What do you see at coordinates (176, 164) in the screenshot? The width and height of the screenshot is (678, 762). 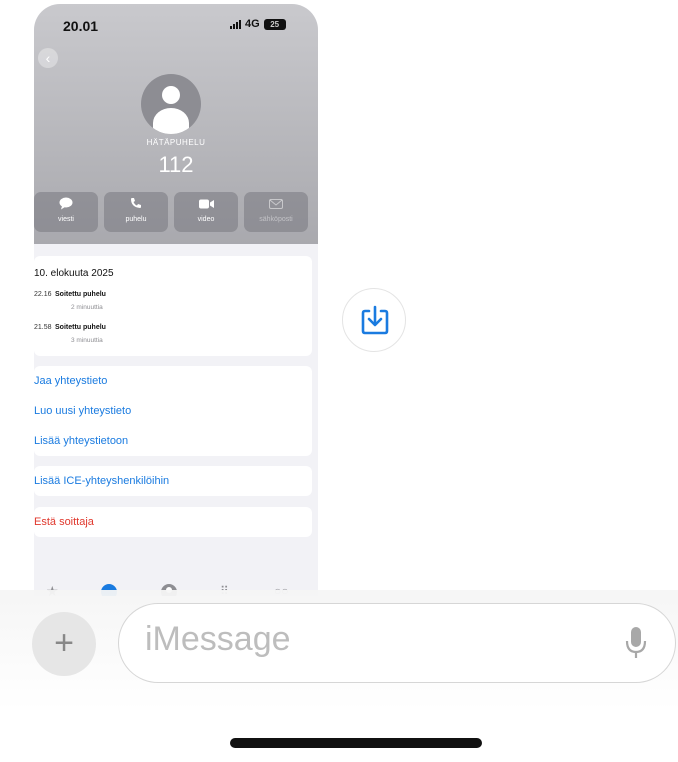 I see `contact-number: 112` at bounding box center [176, 164].